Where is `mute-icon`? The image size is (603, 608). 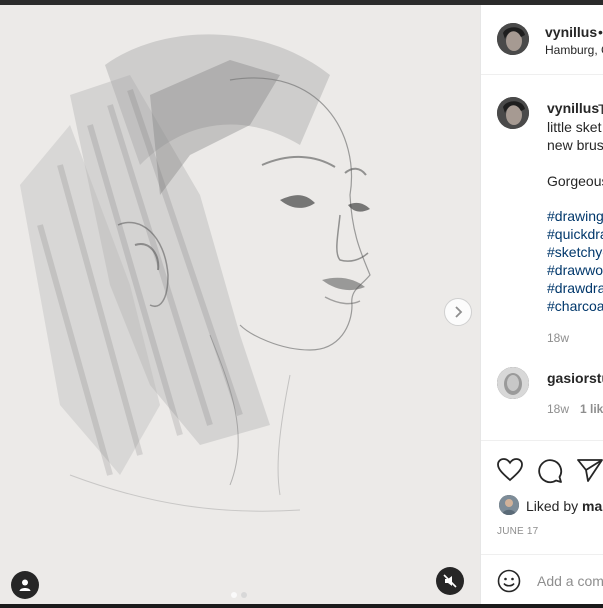 mute-icon is located at coordinates (450, 581).